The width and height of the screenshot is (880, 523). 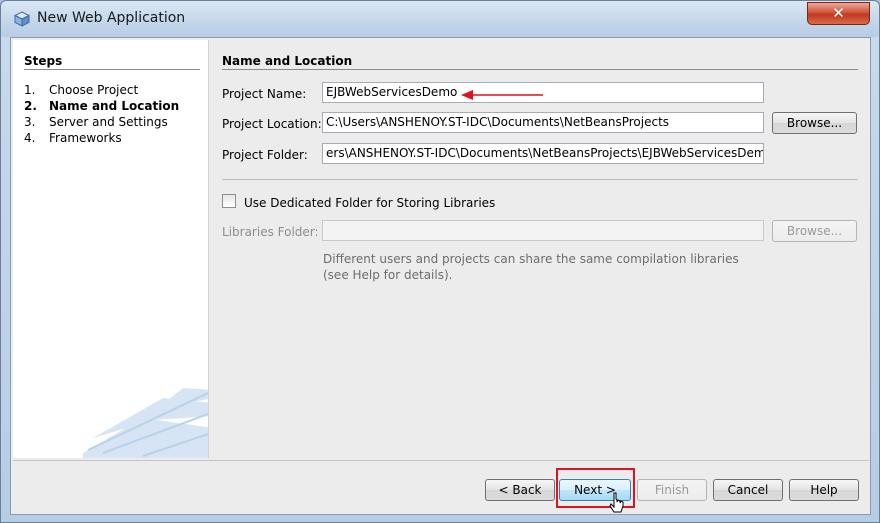 What do you see at coordinates (265, 155) in the screenshot?
I see `project-folder-label: Project Folder:` at bounding box center [265, 155].